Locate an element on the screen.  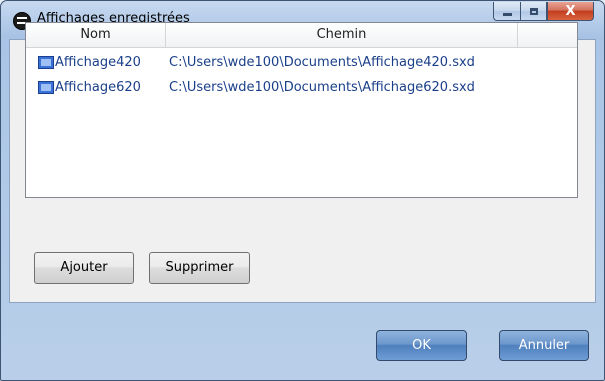
close-icon: X is located at coordinates (570, 11).